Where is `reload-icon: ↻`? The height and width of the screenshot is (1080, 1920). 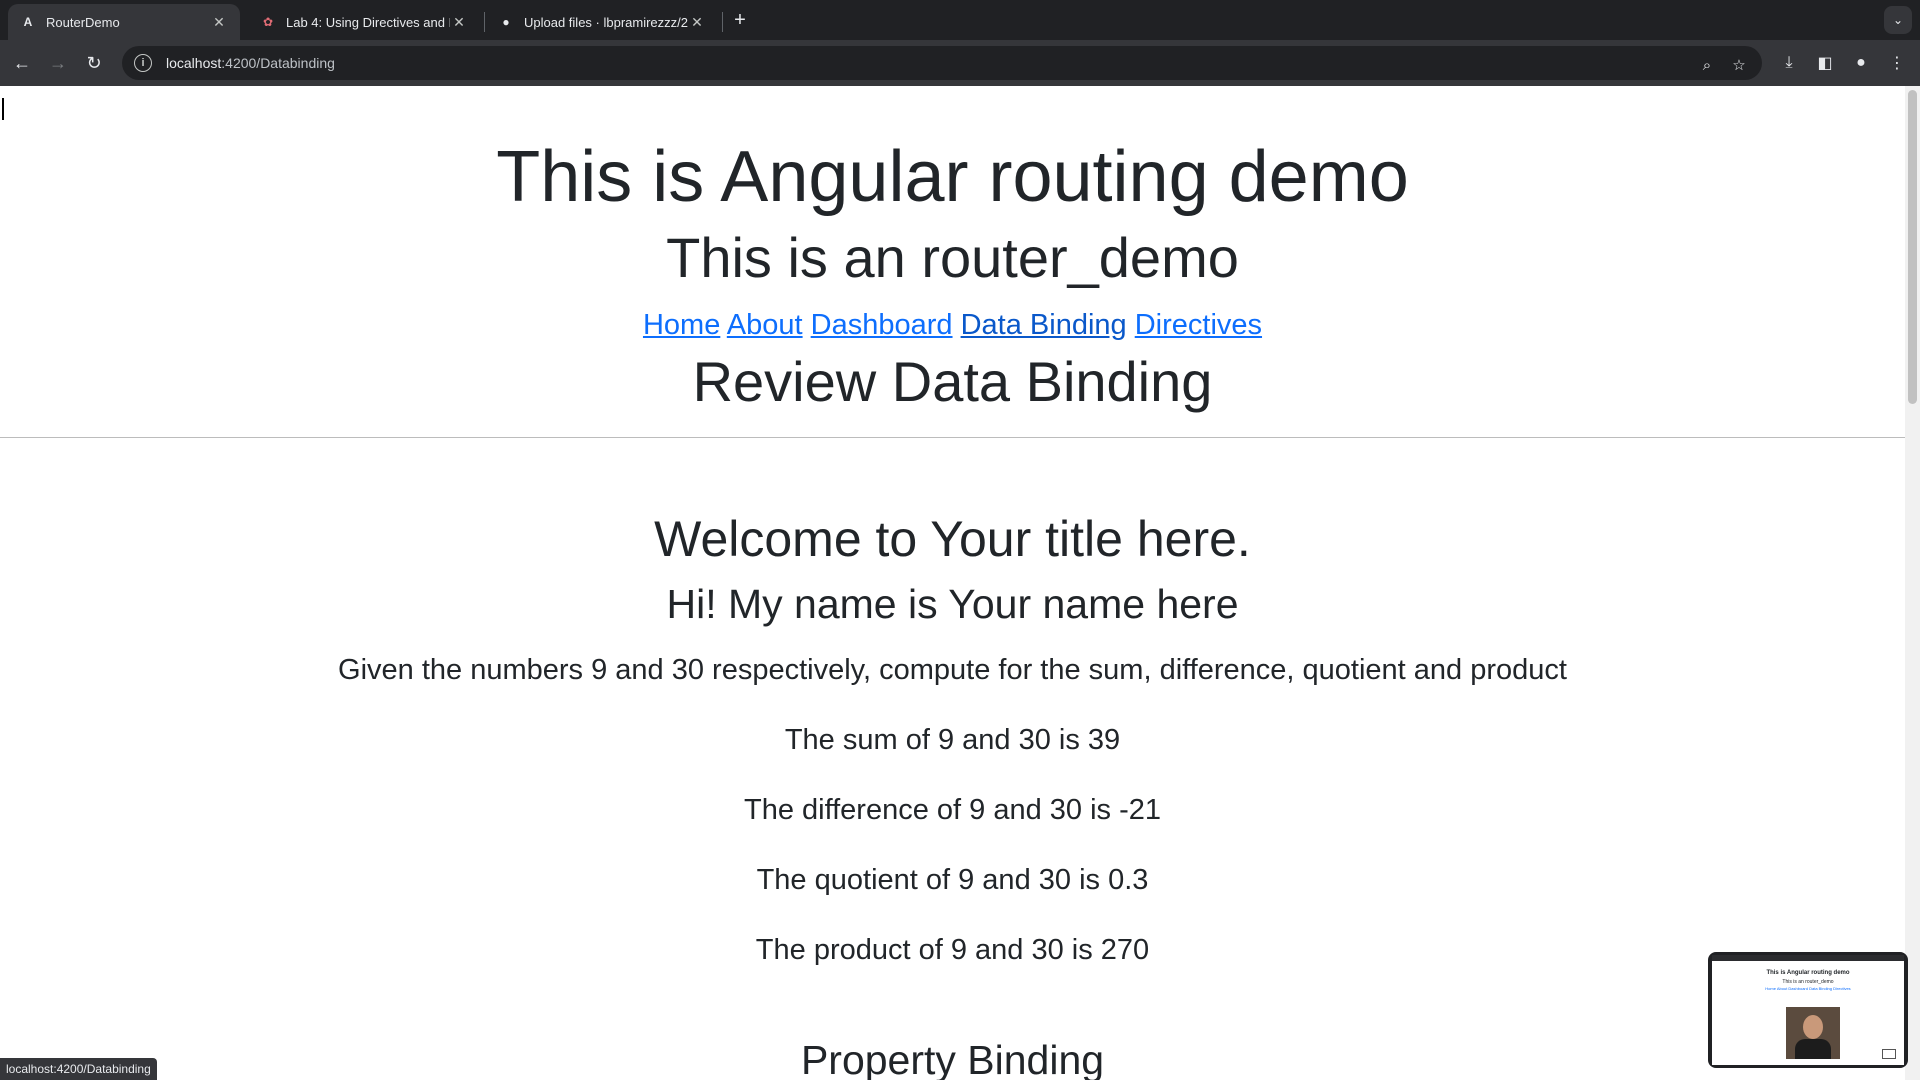
reload-icon: ↻ is located at coordinates (94, 63).